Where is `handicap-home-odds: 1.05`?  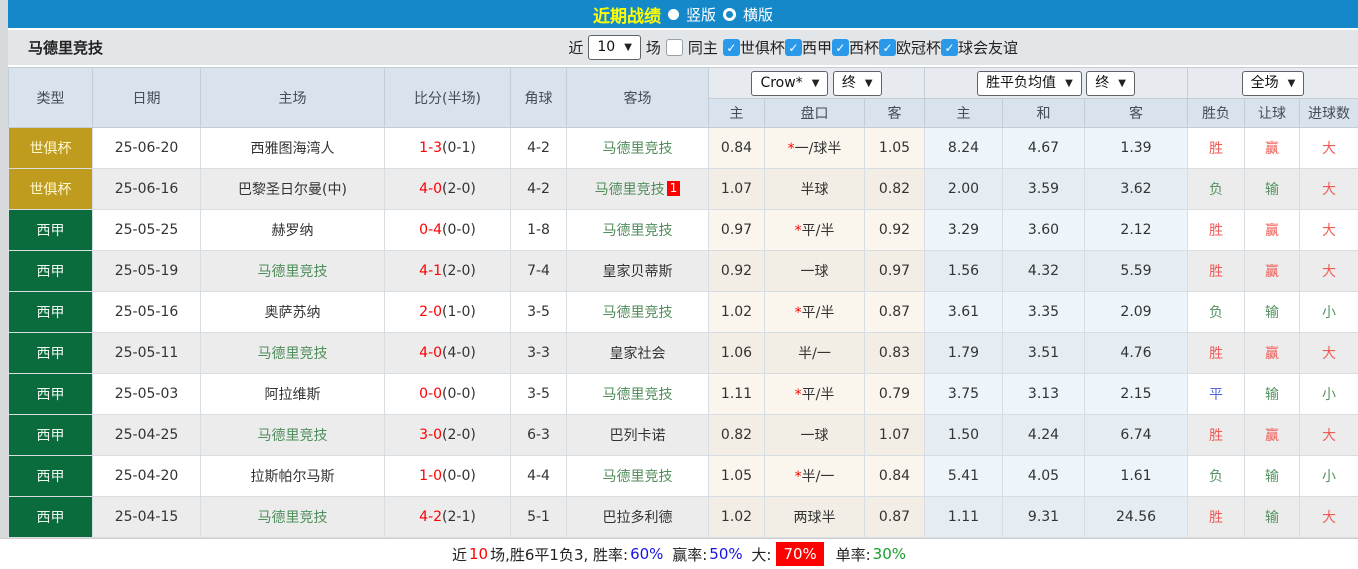 handicap-home-odds: 1.05 is located at coordinates (736, 476).